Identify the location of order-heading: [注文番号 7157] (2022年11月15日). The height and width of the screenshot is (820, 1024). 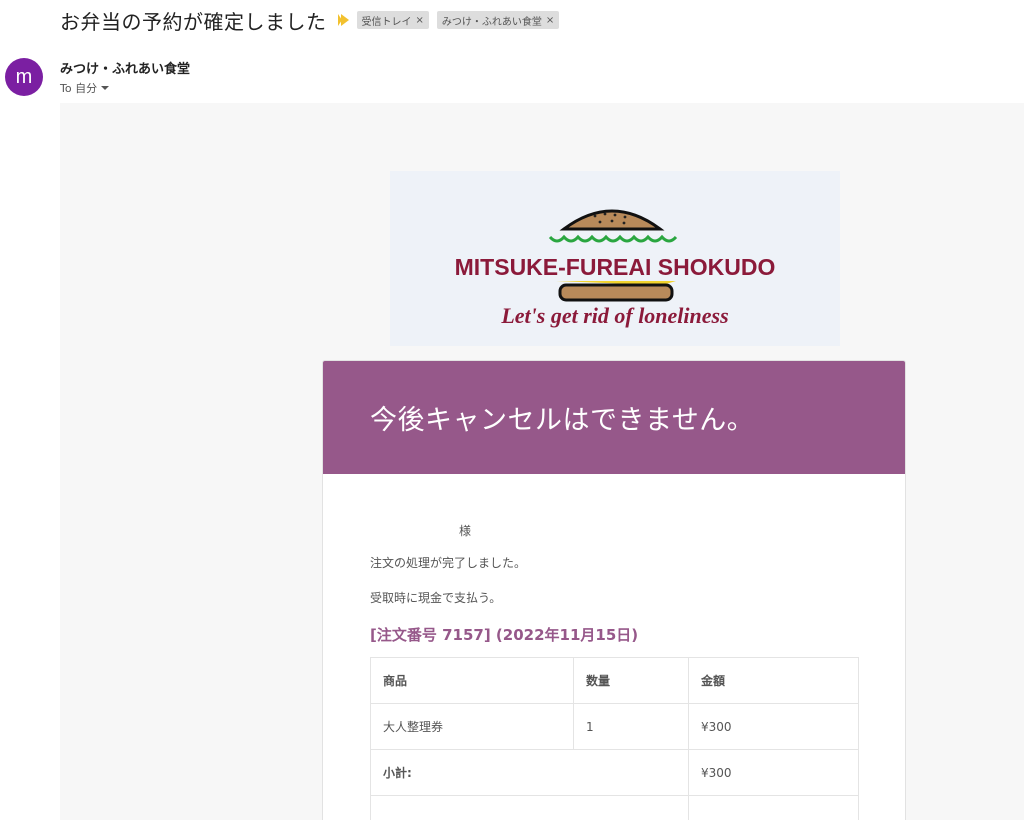
(614, 634).